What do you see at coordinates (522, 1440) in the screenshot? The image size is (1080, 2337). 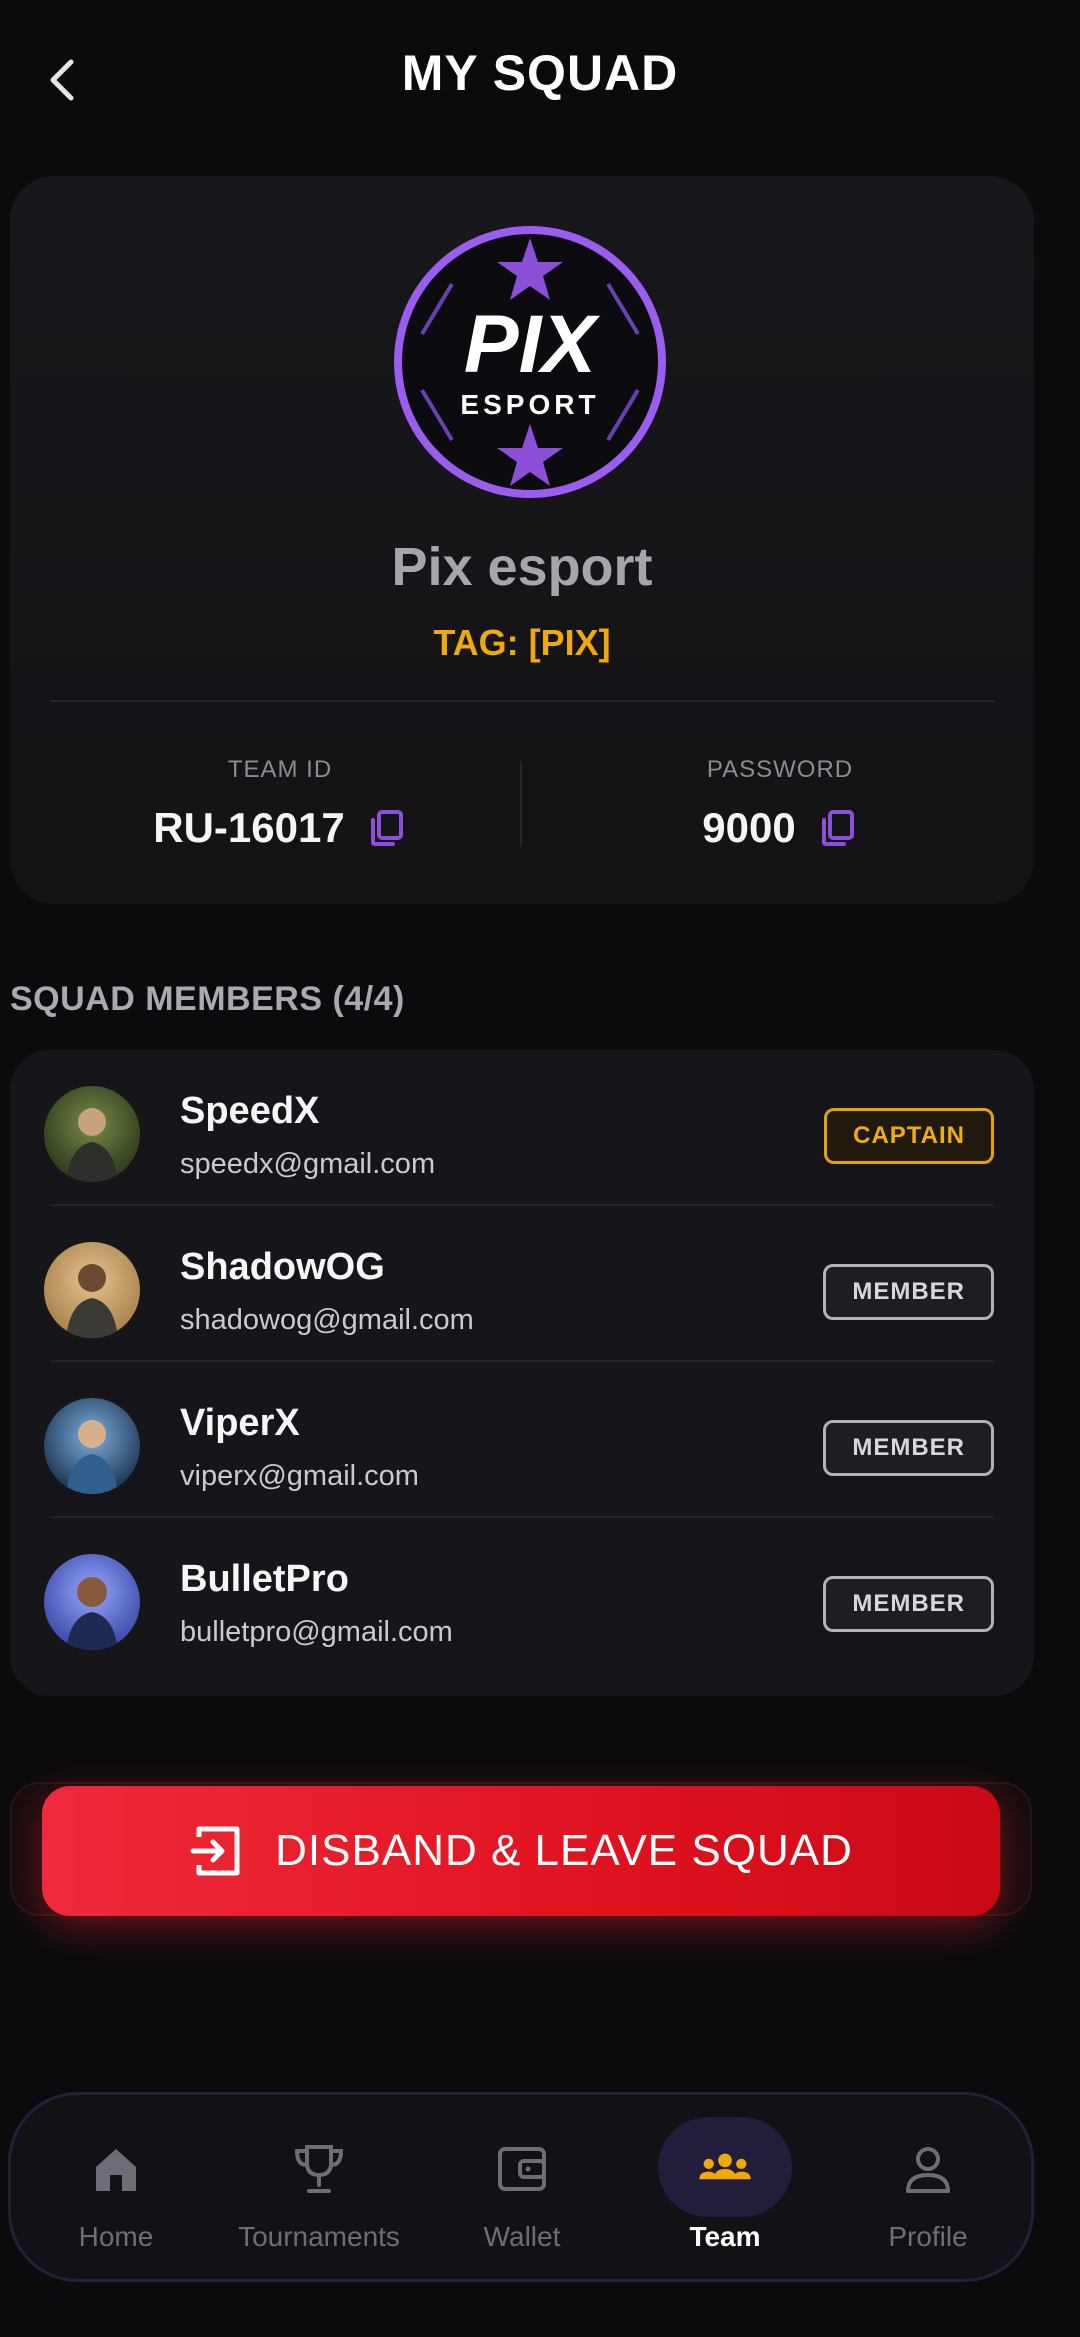 I see `member-row: ViperX viperx@gmail.com MEMBER` at bounding box center [522, 1440].